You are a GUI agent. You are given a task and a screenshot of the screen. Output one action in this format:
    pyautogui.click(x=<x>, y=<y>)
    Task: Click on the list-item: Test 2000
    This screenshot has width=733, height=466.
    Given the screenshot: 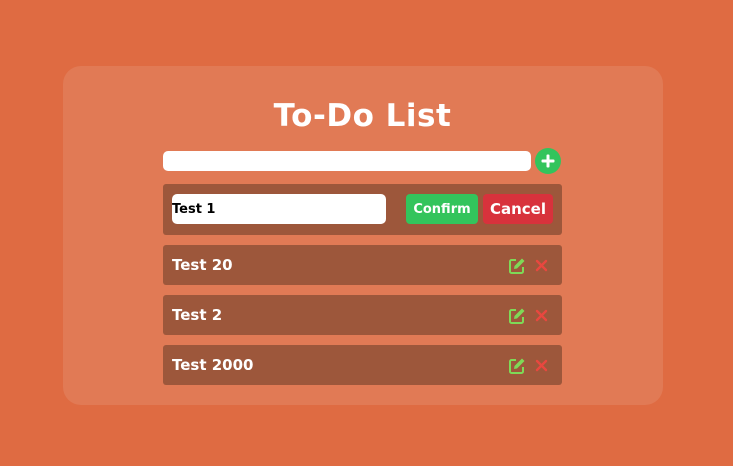 What is the action you would take?
    pyautogui.click(x=362, y=365)
    